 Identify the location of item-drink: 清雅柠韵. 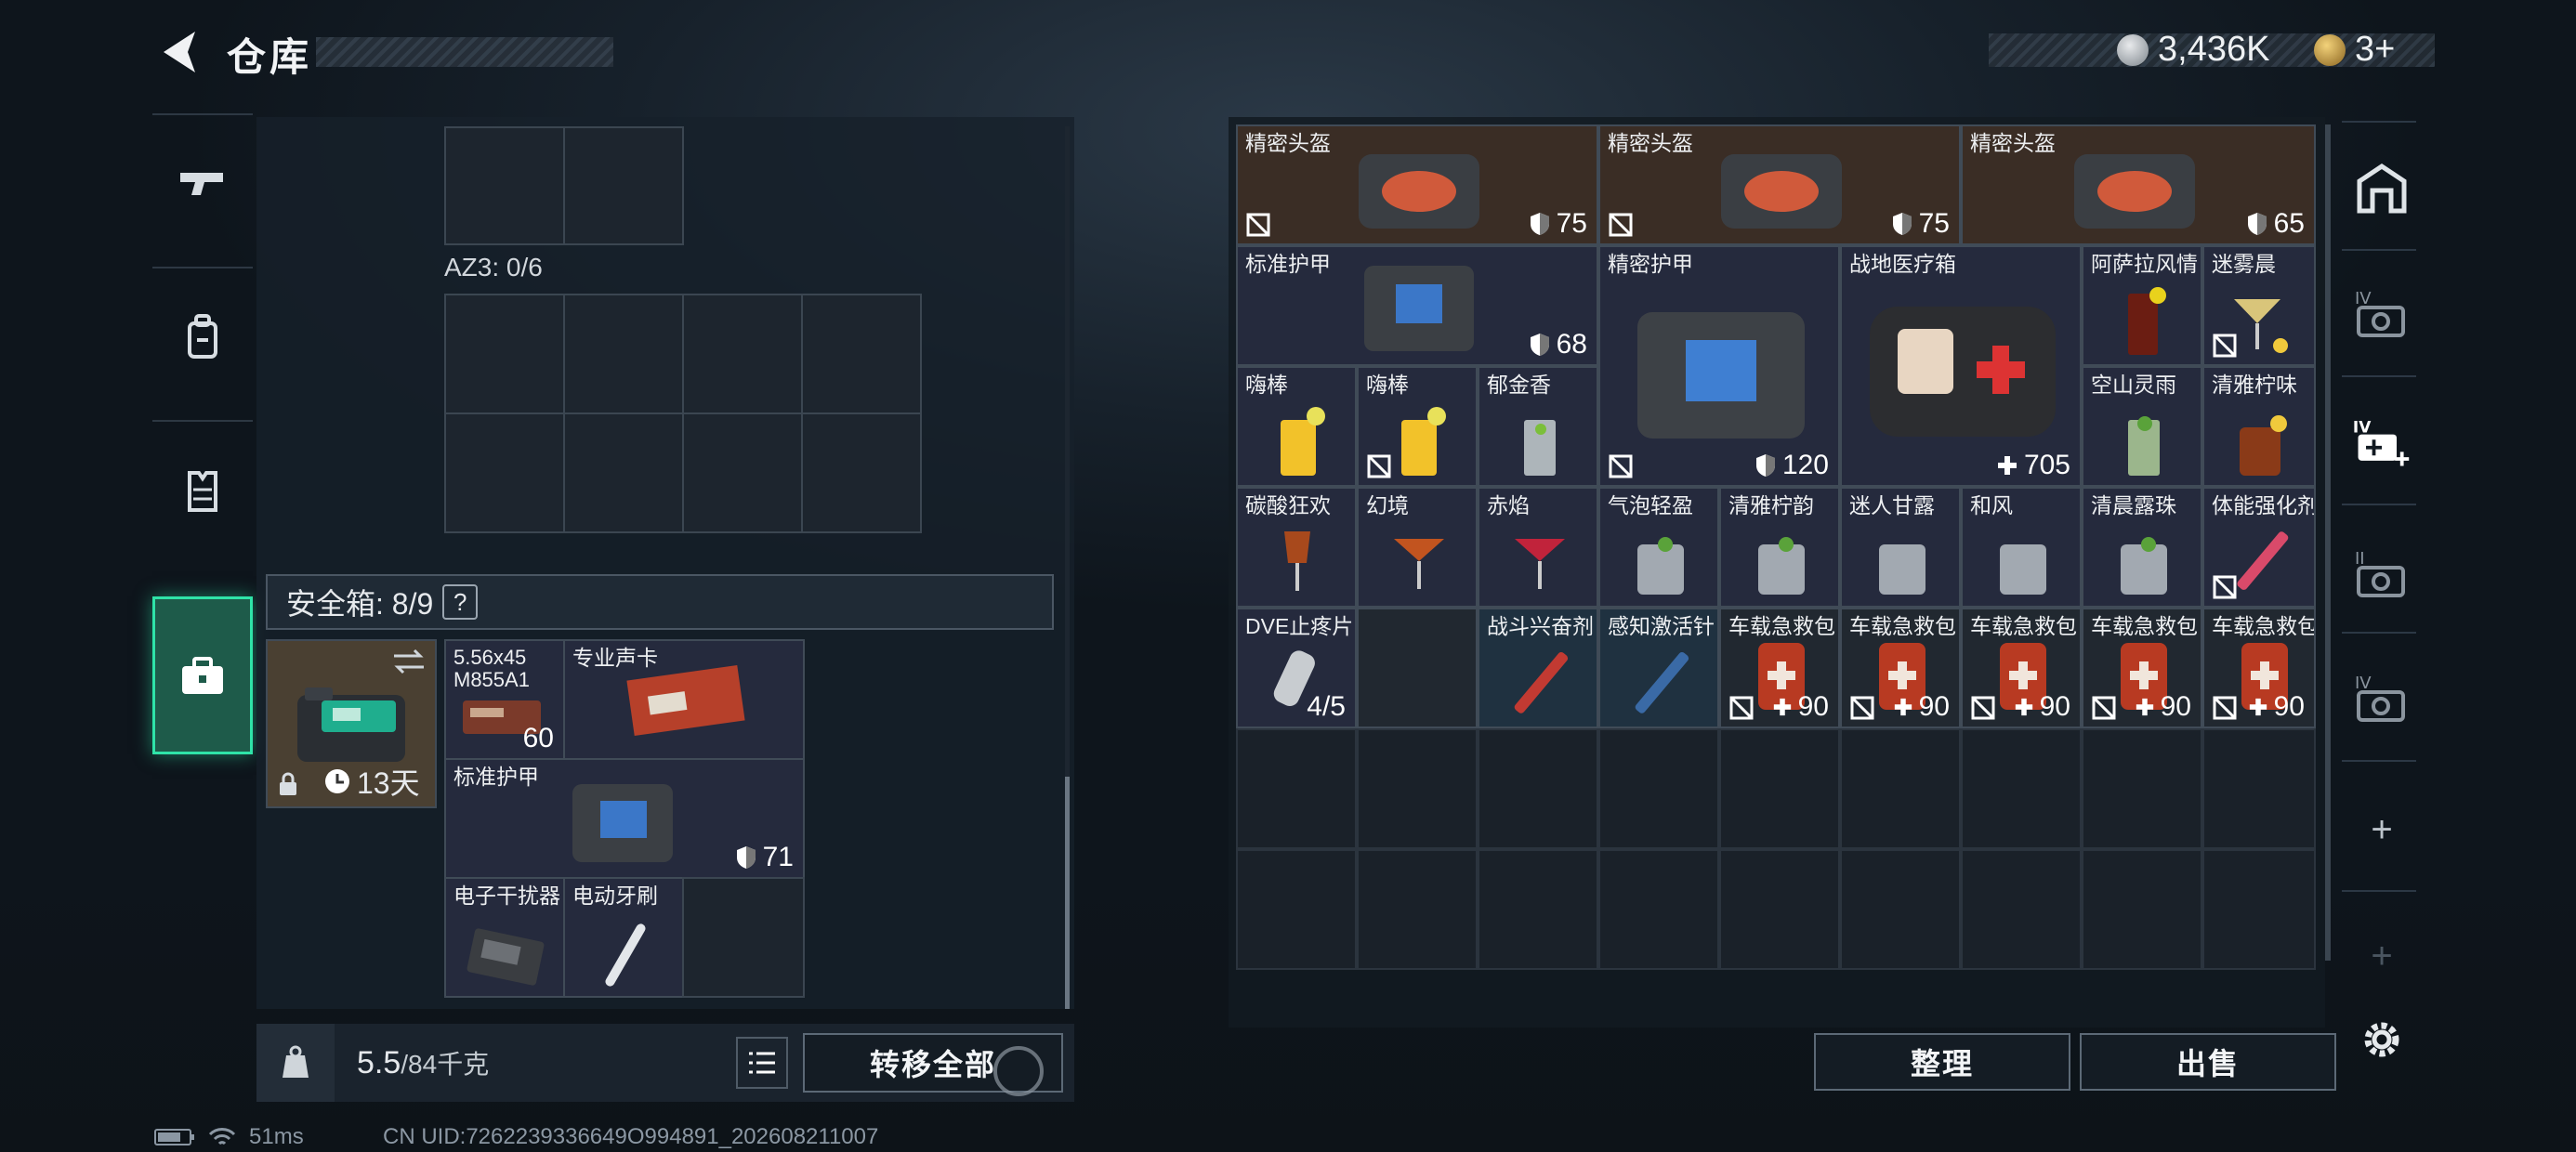
(1779, 547).